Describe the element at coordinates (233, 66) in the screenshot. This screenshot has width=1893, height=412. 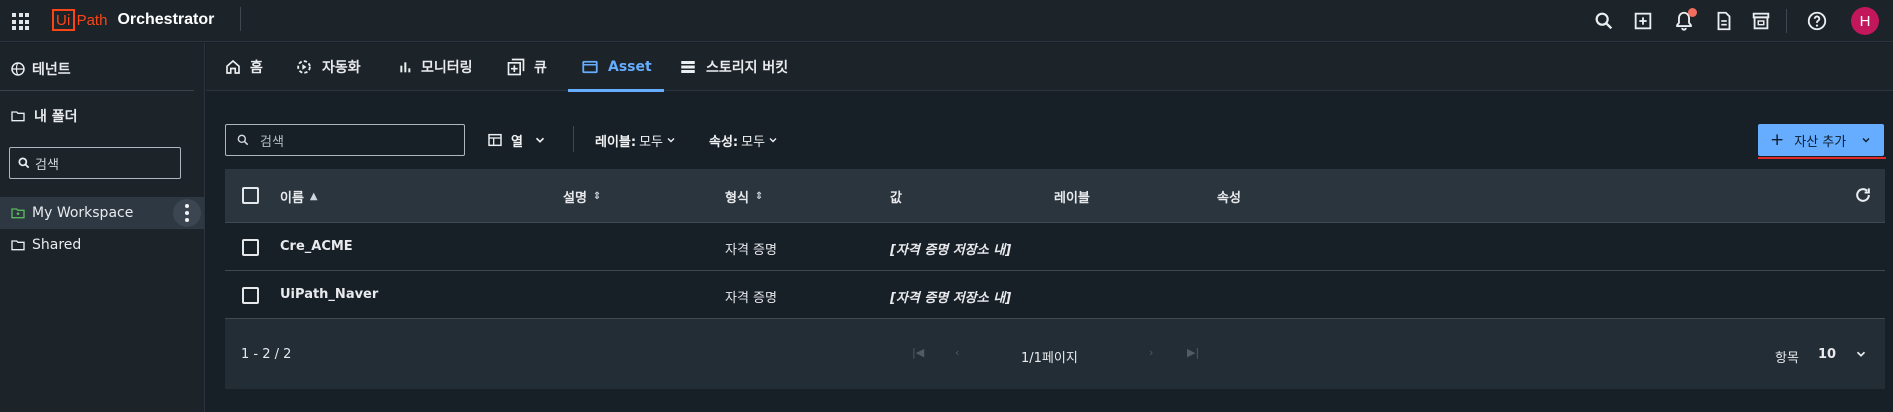
I see `home-icon` at that location.